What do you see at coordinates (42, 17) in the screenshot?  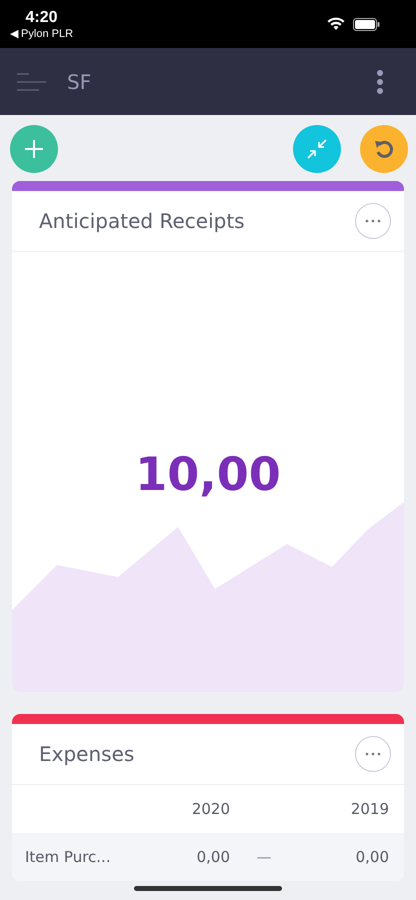 I see `status-time: 4:20` at bounding box center [42, 17].